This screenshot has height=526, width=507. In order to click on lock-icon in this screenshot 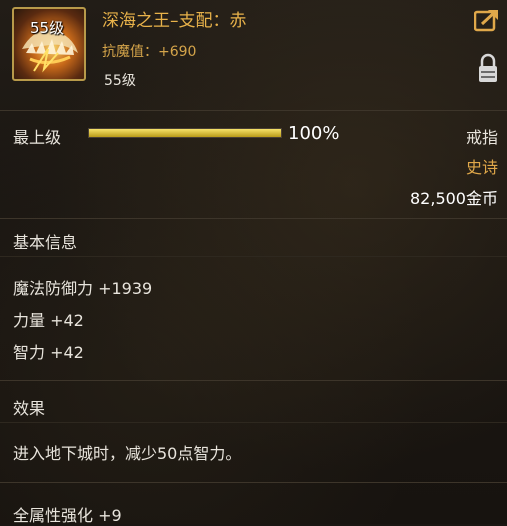, I will do `click(488, 68)`.